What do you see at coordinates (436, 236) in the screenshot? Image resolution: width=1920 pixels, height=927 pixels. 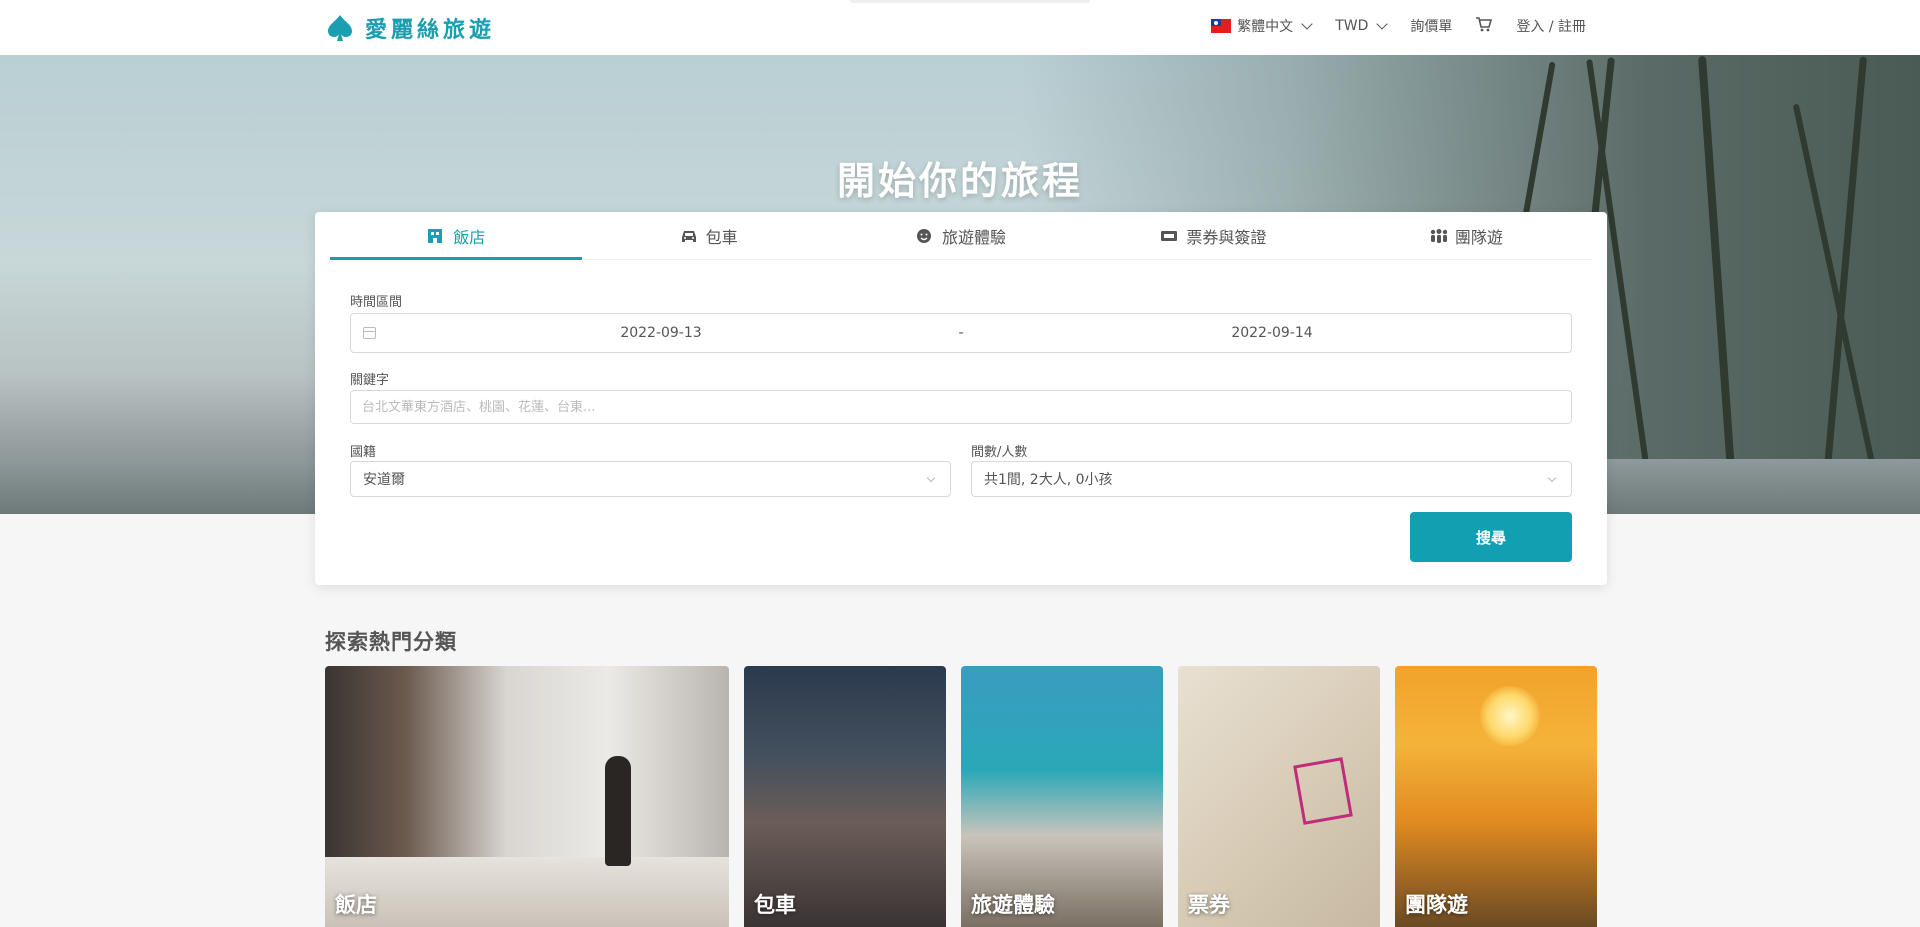 I see `hotel-icon` at bounding box center [436, 236].